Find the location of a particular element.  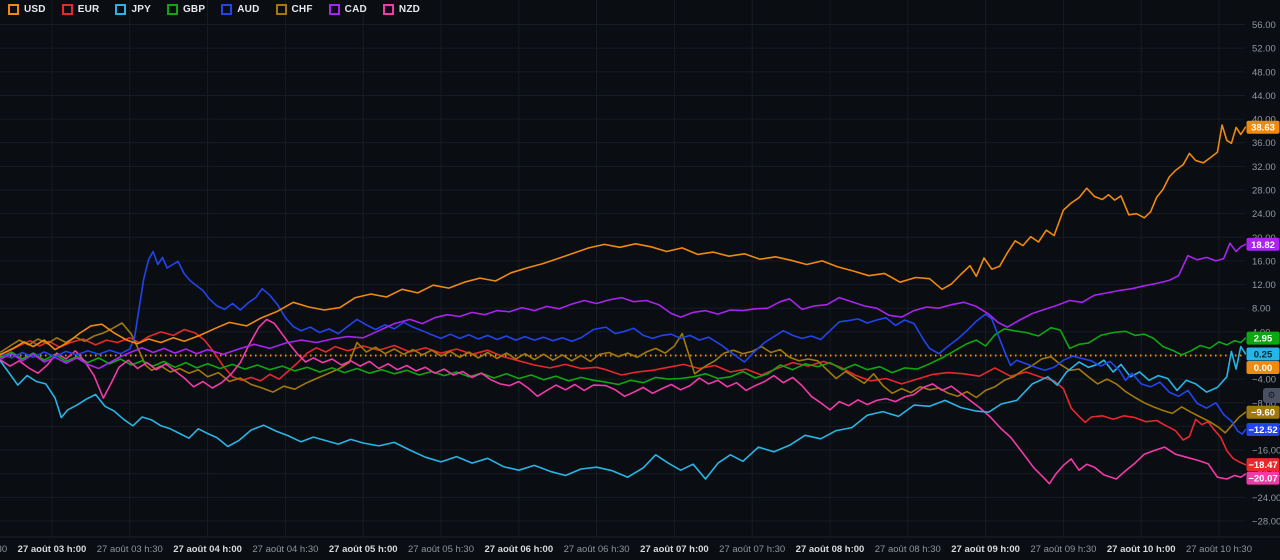

price-tick-label: −16.00 is located at coordinates (1266, 451).